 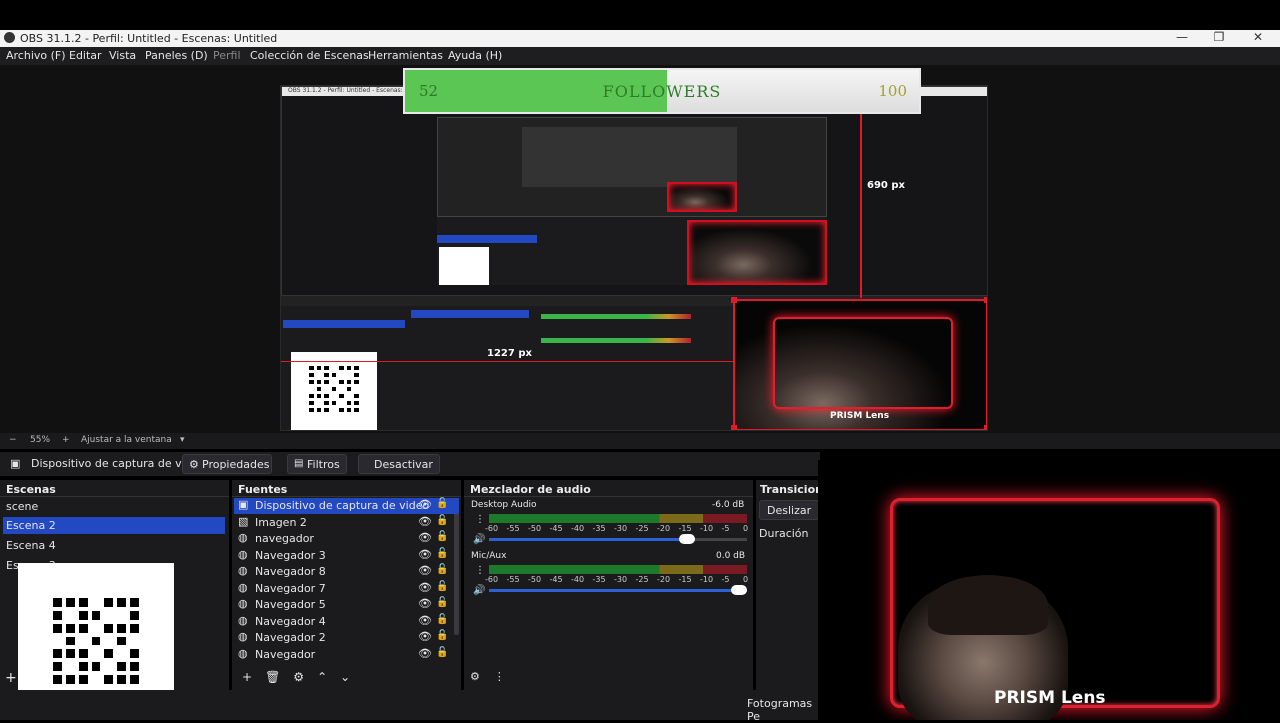 I want to click on zoom-out-button: −, so click(x=13, y=440).